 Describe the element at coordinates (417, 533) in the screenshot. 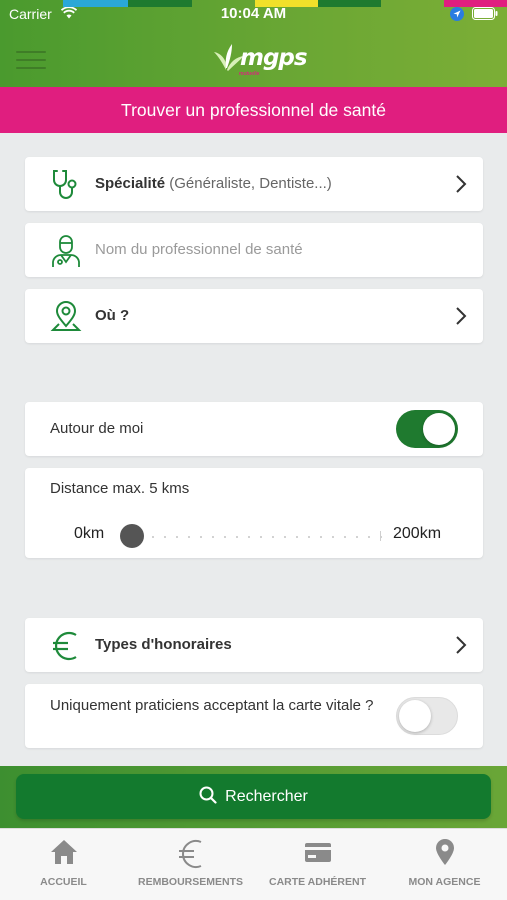

I see `distance-max-label: 200km` at that location.